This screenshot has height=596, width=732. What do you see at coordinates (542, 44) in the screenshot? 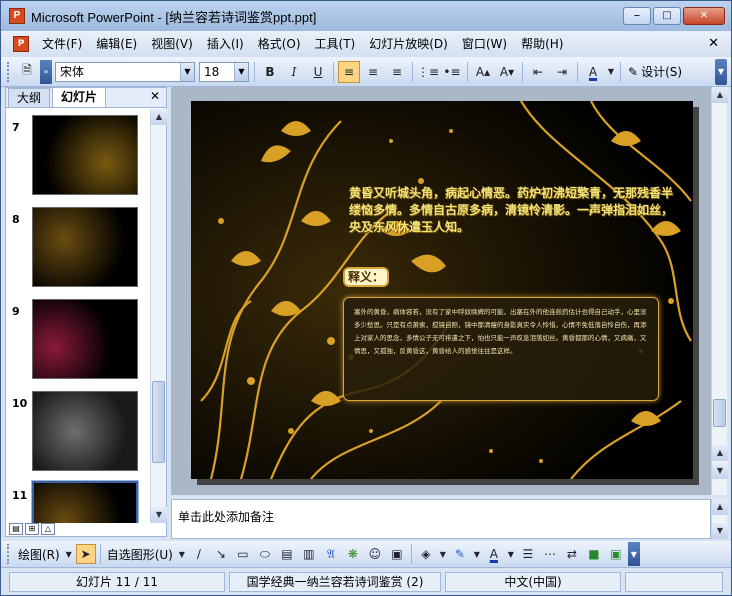
I see `menu-help: 帮助(H)` at bounding box center [542, 44].